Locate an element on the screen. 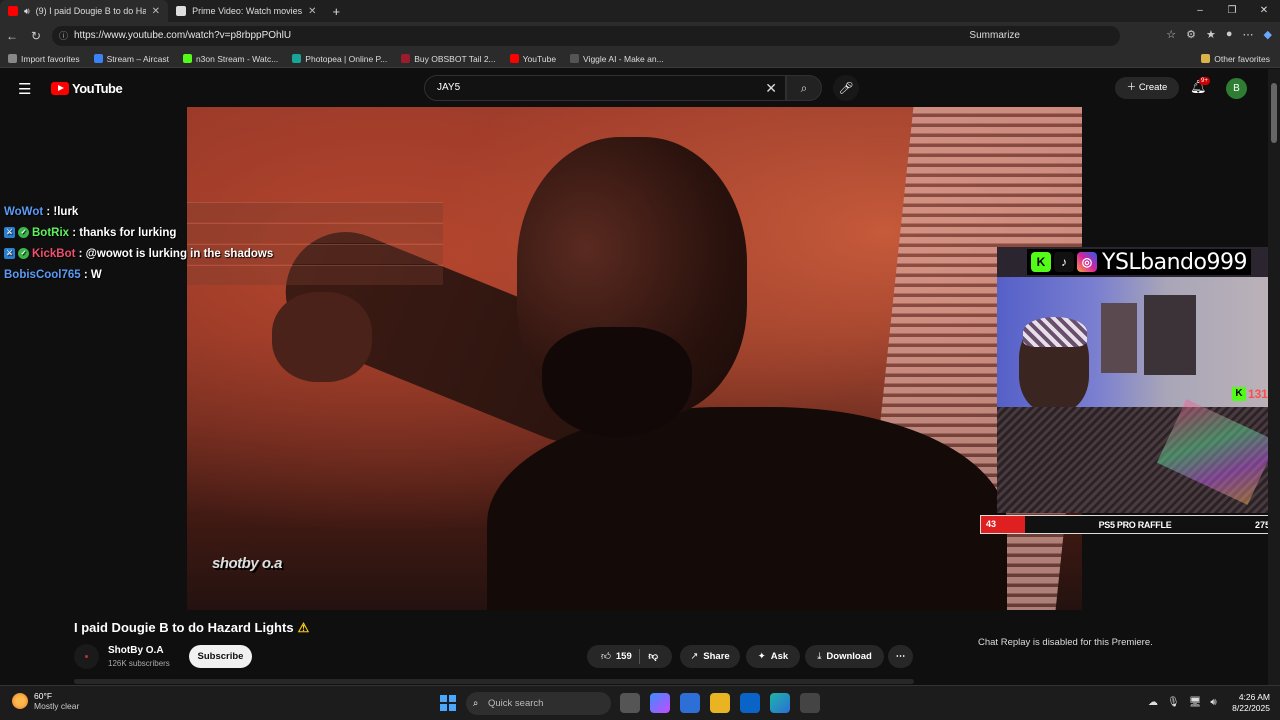 The height and width of the screenshot is (720, 1280). chat-text: : @wowot is lurking in the shadows is located at coordinates (174, 253).